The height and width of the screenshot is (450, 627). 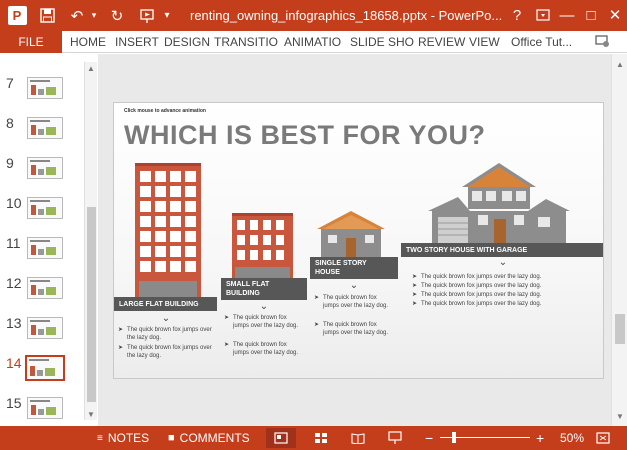 What do you see at coordinates (167, 15) in the screenshot?
I see `customize-qat-icon: ▾` at bounding box center [167, 15].